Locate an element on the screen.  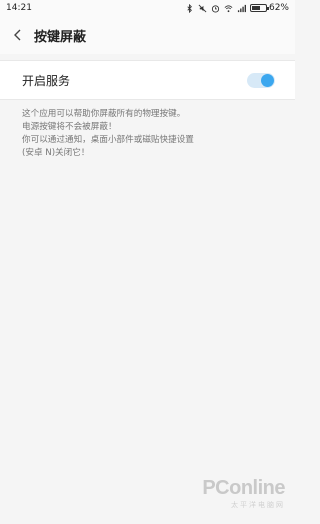
description-line: 电源按键将不会被屏蔽！ is located at coordinates (69, 127).